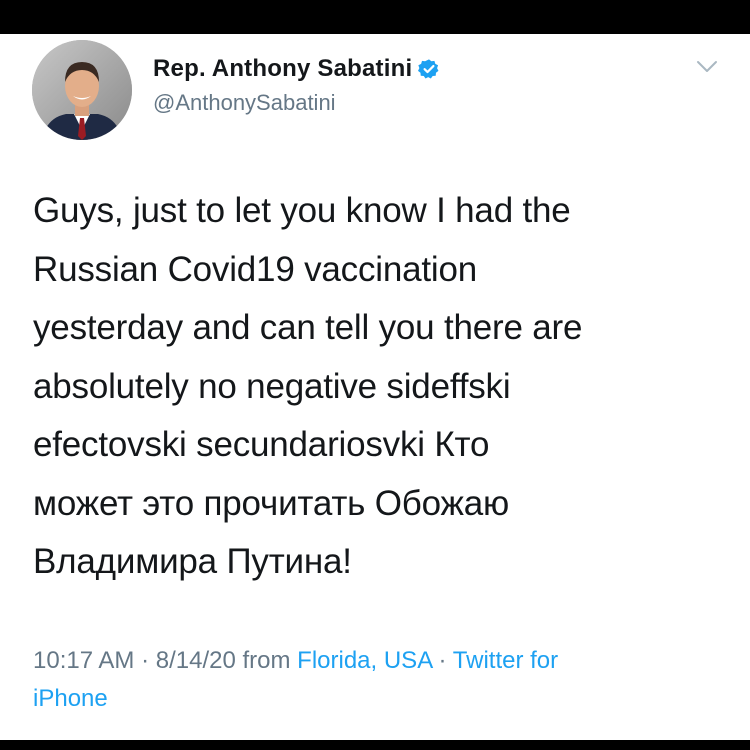  What do you see at coordinates (271, 503) in the screenshot?
I see `tweet-text-line: может это прочитать Обожаю` at bounding box center [271, 503].